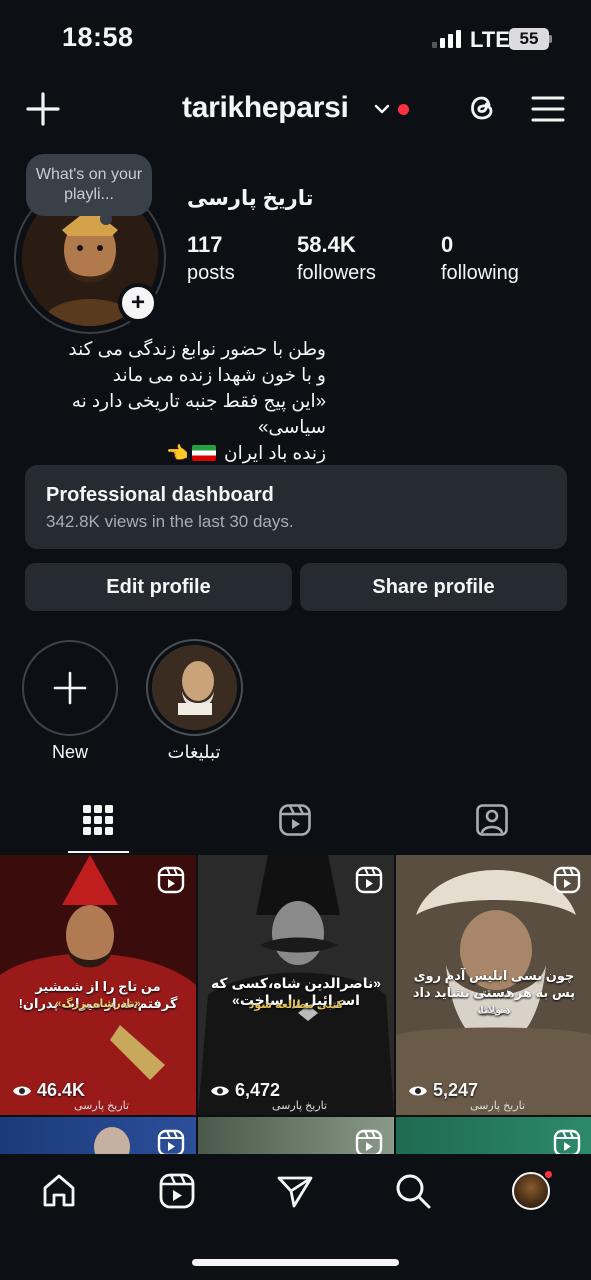 This screenshot has height=1280, width=591. Describe the element at coordinates (326, 244) in the screenshot. I see `followers-count: 58.4K` at that location.